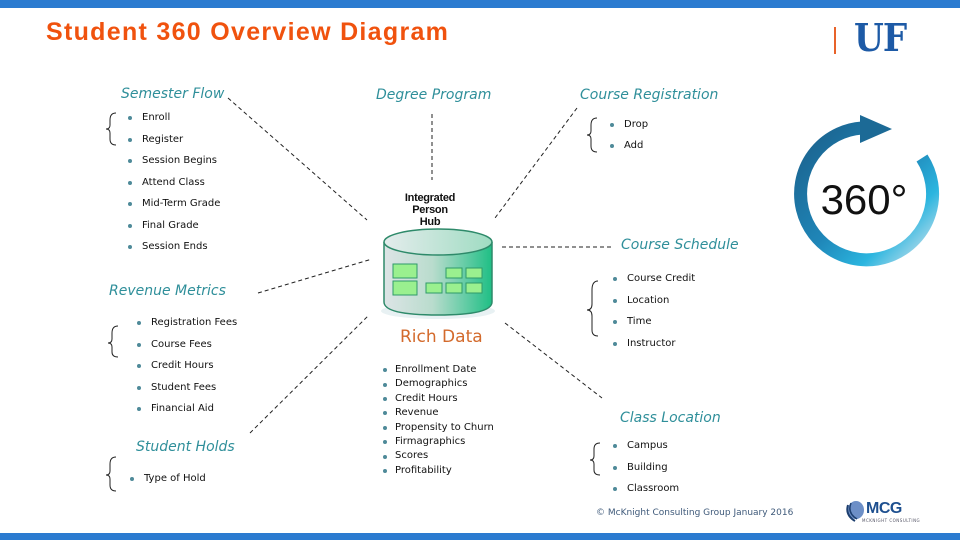 This screenshot has width=960, height=540. Describe the element at coordinates (438, 471) in the screenshot. I see `list-item: Profitability` at that location.